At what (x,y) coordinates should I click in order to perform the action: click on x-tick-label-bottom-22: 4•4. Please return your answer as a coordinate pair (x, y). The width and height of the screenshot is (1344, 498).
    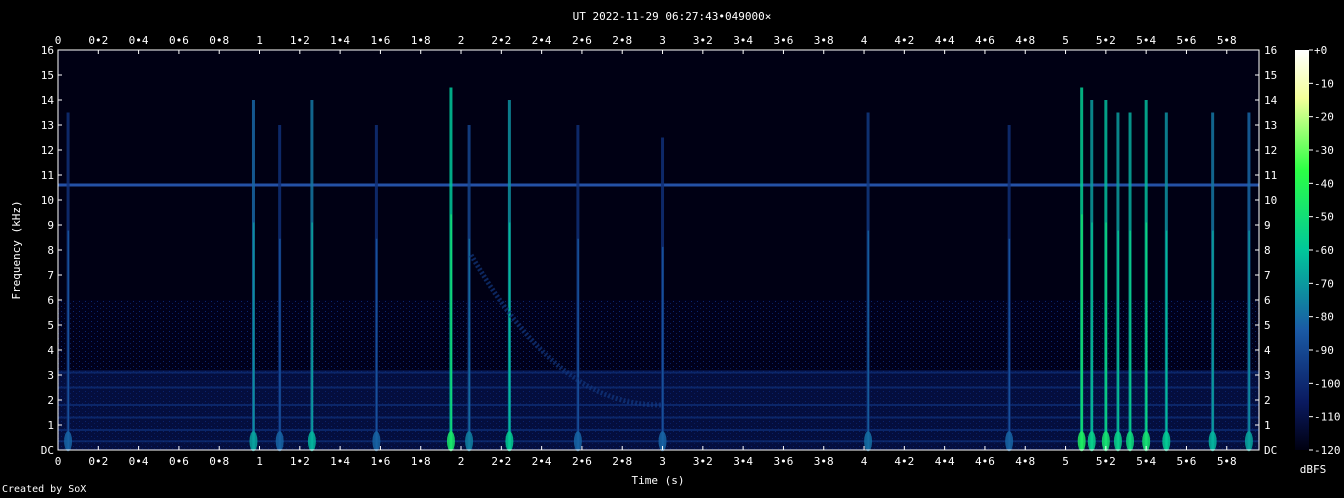
    Looking at the image, I should click on (945, 461).